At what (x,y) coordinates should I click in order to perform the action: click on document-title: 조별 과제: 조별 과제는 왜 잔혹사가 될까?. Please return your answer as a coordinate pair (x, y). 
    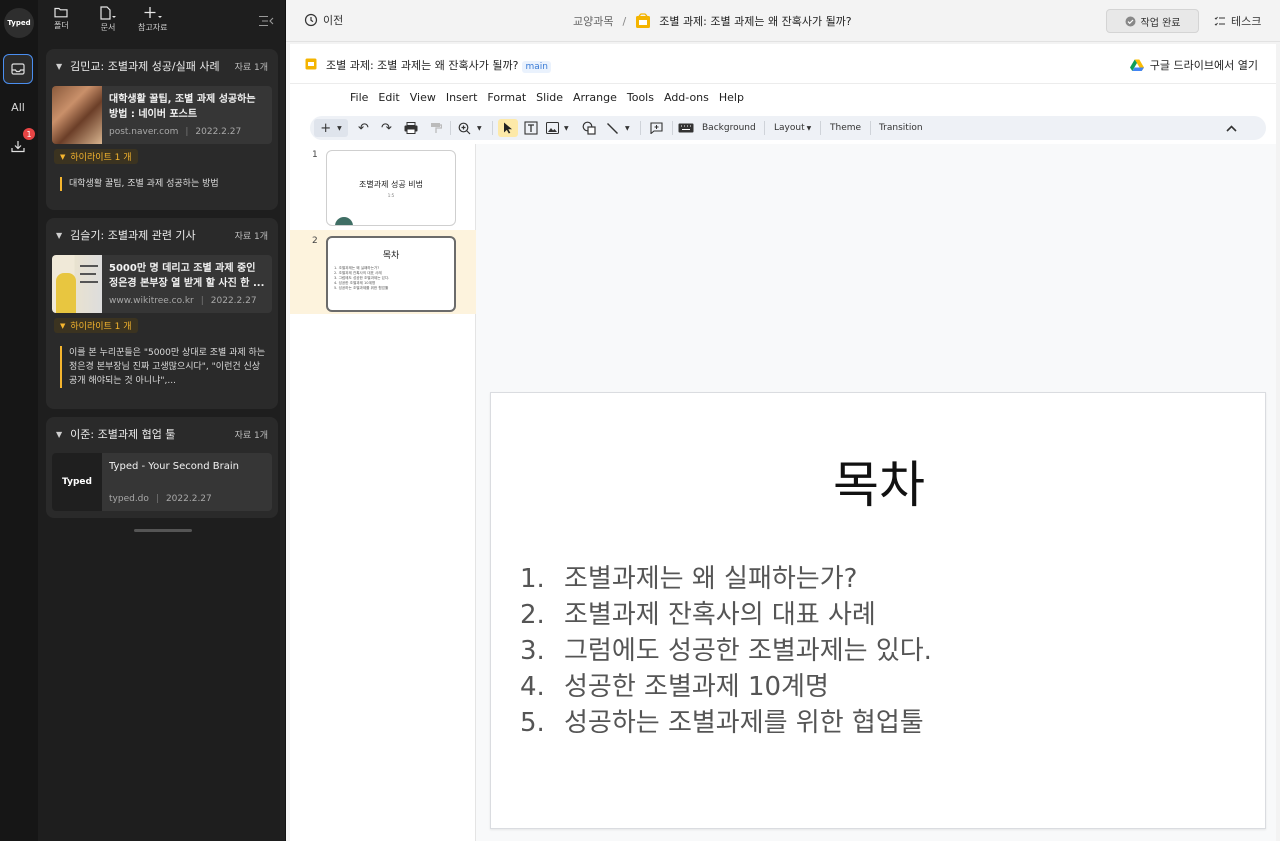
    Looking at the image, I should click on (422, 65).